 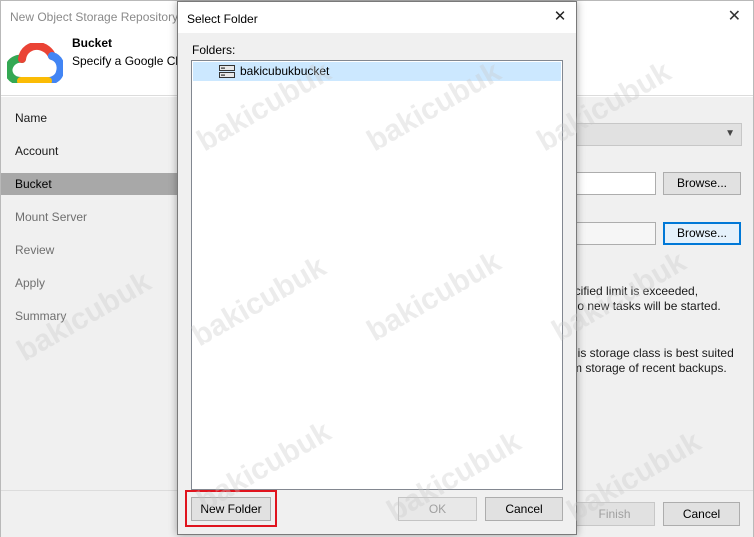 What do you see at coordinates (94, 17) in the screenshot?
I see `wizard-title: New Object Storage Repository` at bounding box center [94, 17].